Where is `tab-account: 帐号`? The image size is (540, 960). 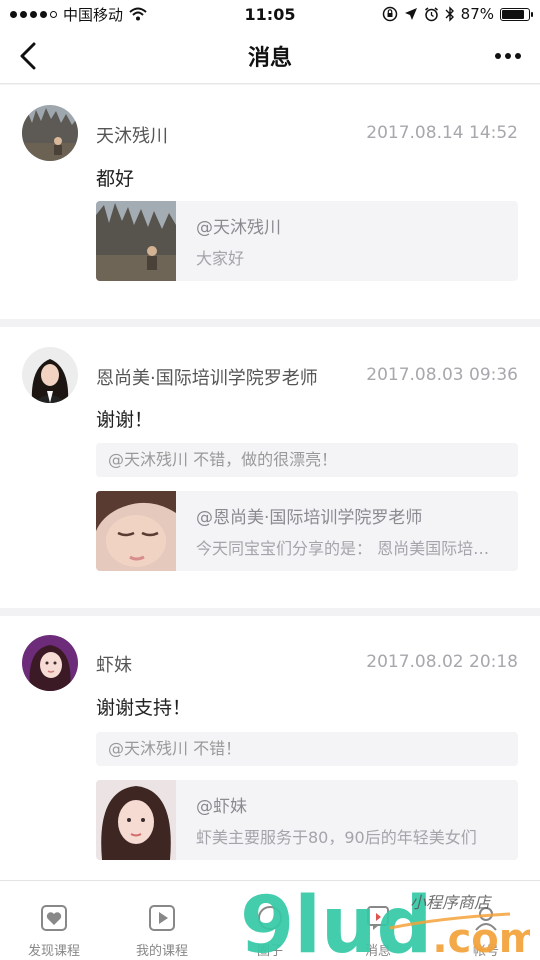 tab-account: 帐号 is located at coordinates (486, 920).